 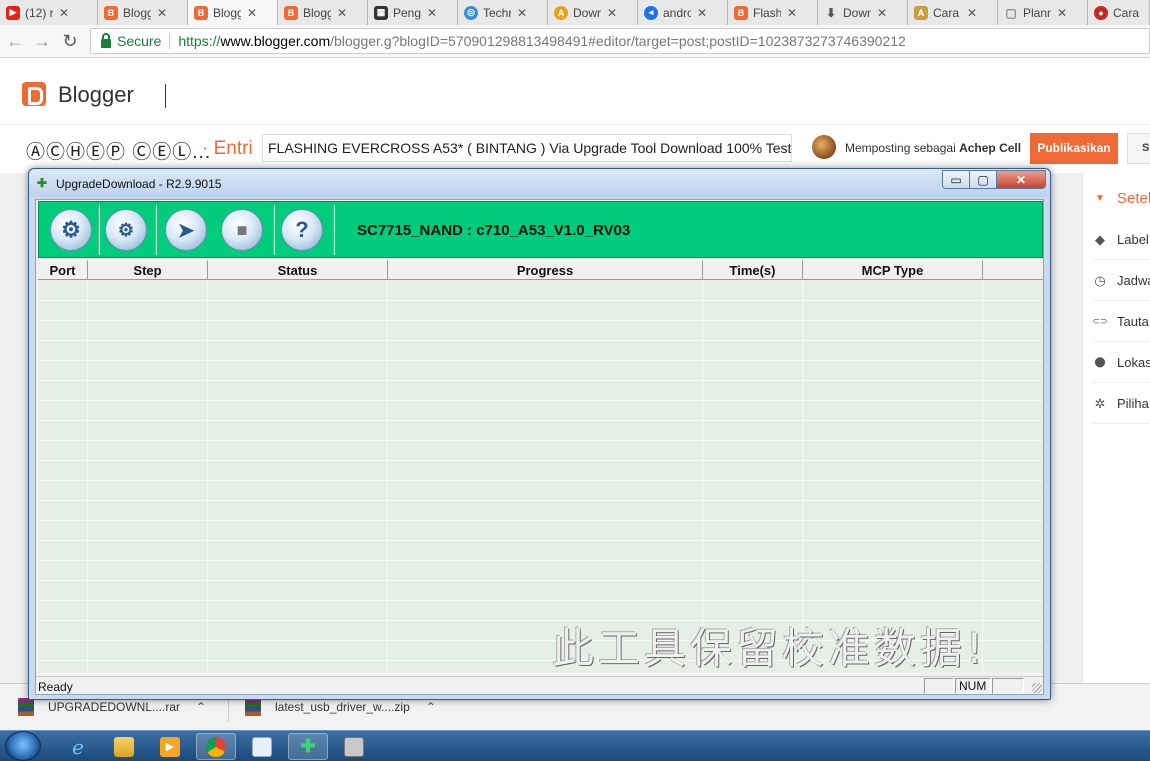 What do you see at coordinates (1100, 280) in the screenshot?
I see `clock-icon: ◷` at bounding box center [1100, 280].